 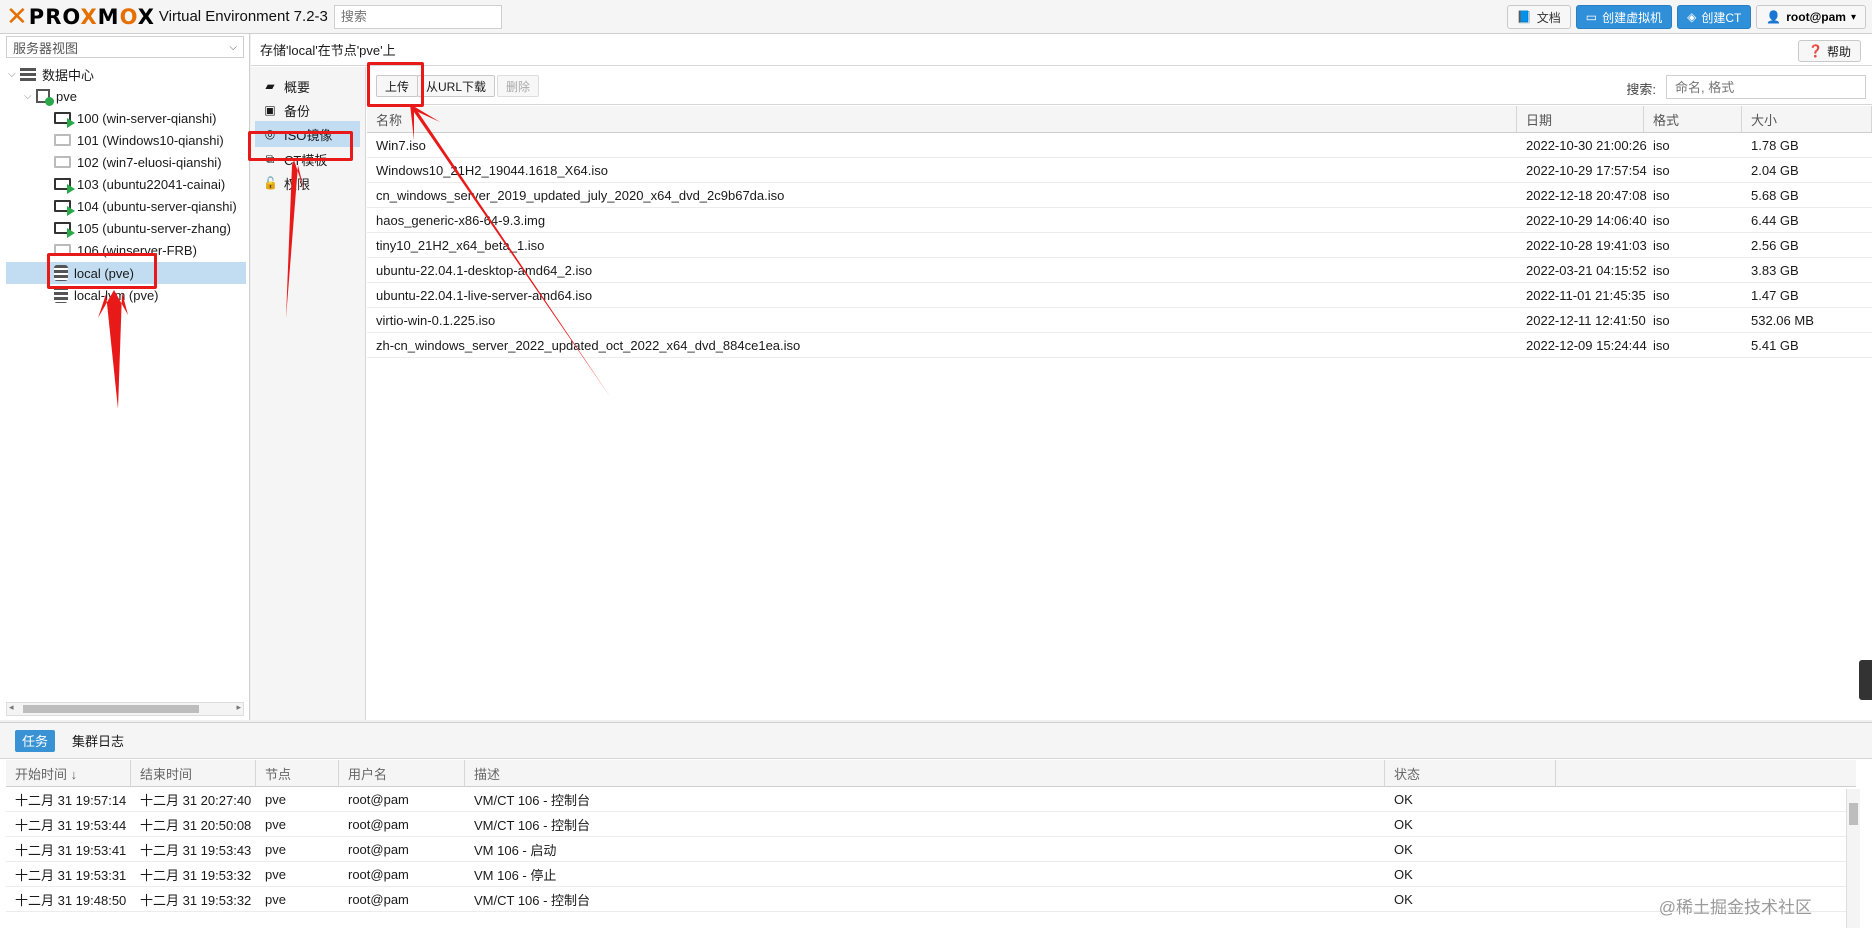 What do you see at coordinates (307, 110) in the screenshot?
I see `nav-backup: ▣ 备份` at bounding box center [307, 110].